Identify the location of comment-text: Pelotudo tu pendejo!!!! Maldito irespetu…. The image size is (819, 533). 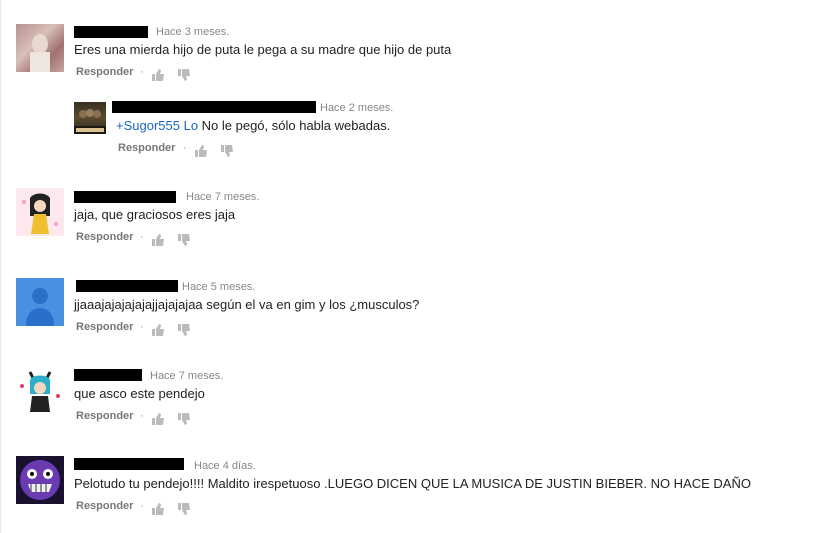
(412, 483).